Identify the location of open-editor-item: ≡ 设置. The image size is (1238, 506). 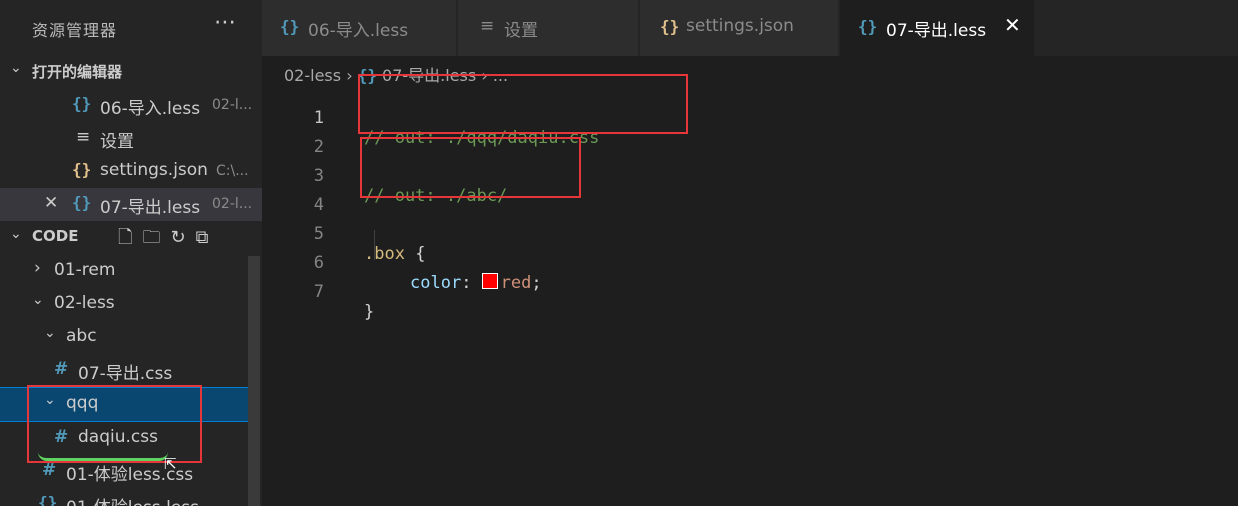
(131, 138).